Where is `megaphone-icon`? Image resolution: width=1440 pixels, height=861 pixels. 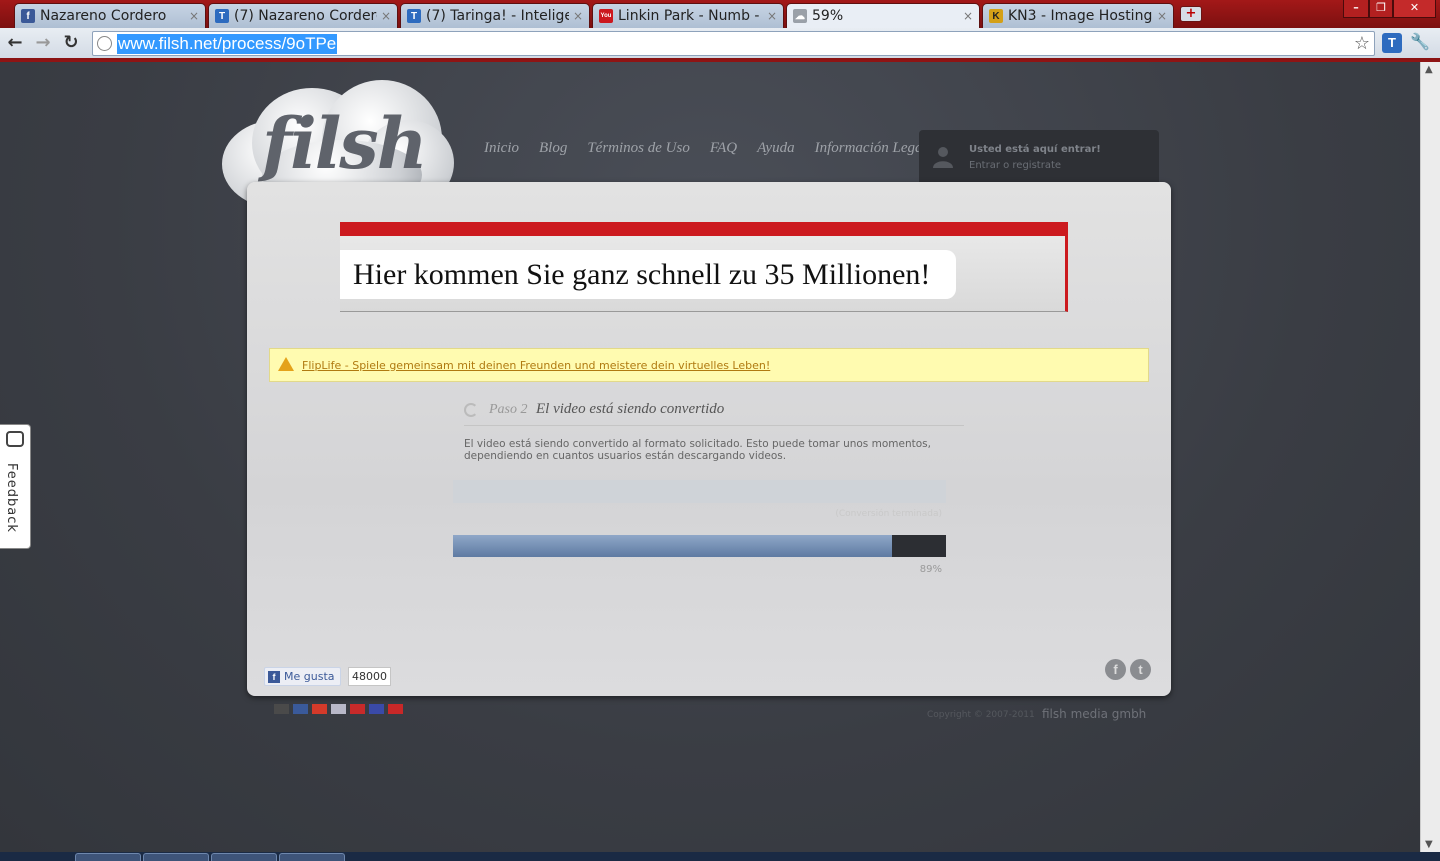 megaphone-icon is located at coordinates (15, 439).